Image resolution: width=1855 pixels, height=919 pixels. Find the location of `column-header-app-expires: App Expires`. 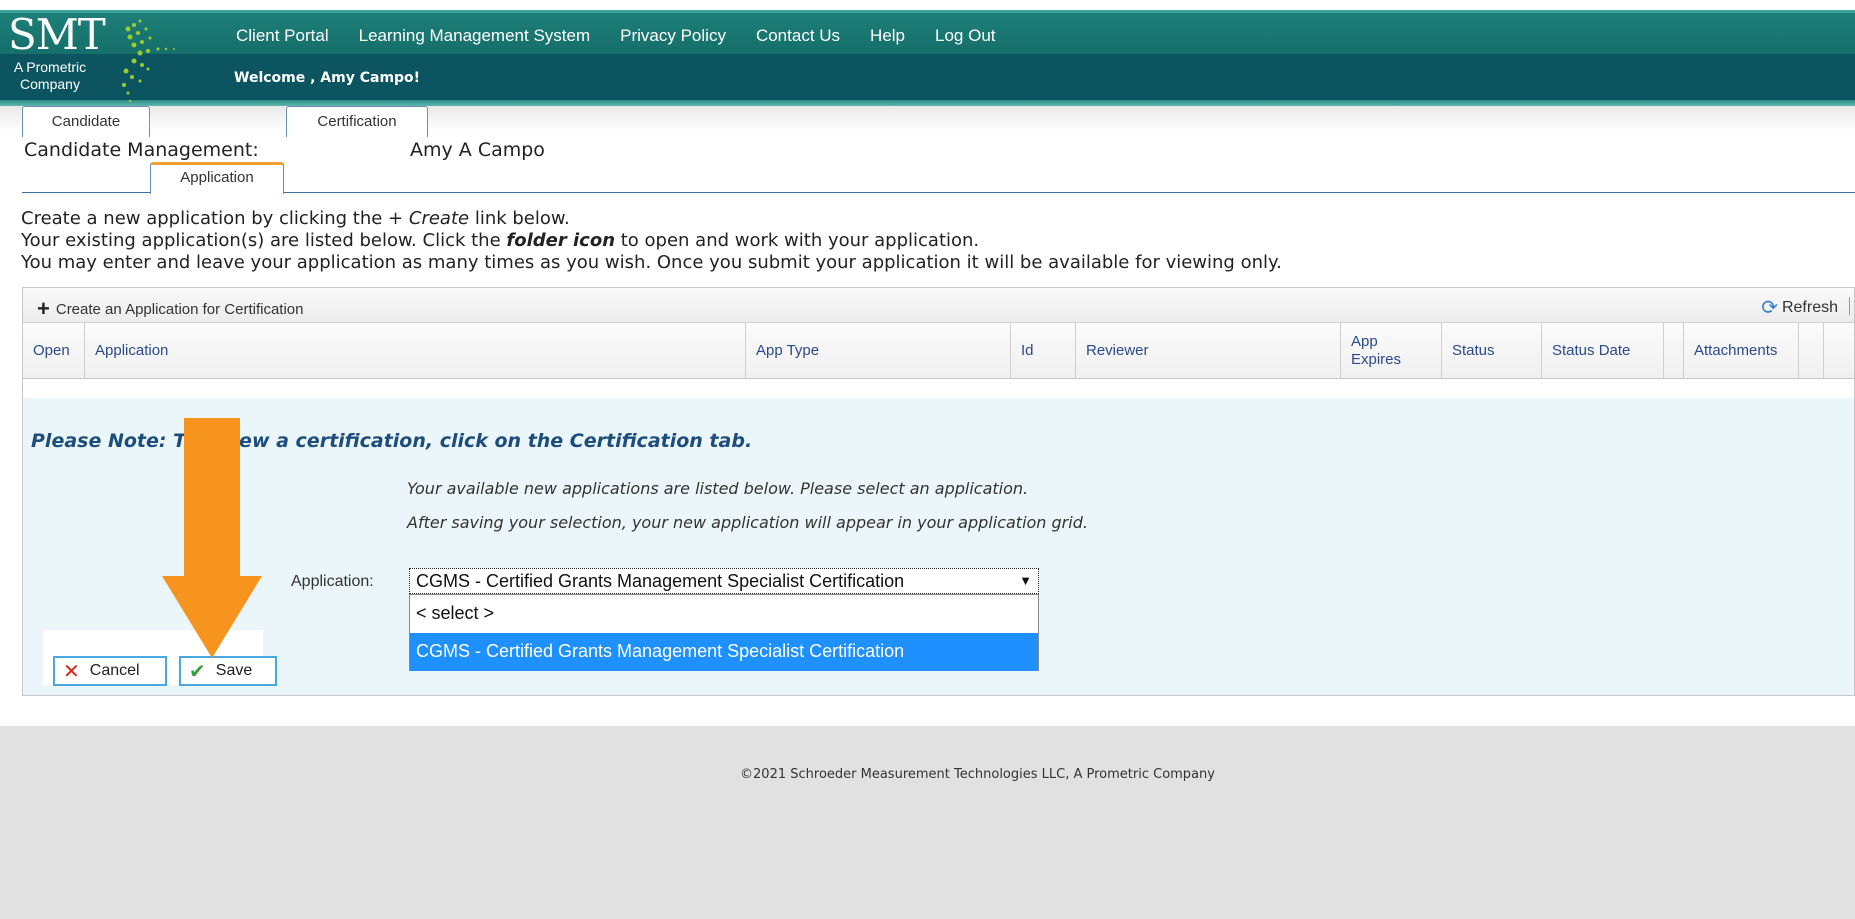

column-header-app-expires: App Expires is located at coordinates (1391, 351).